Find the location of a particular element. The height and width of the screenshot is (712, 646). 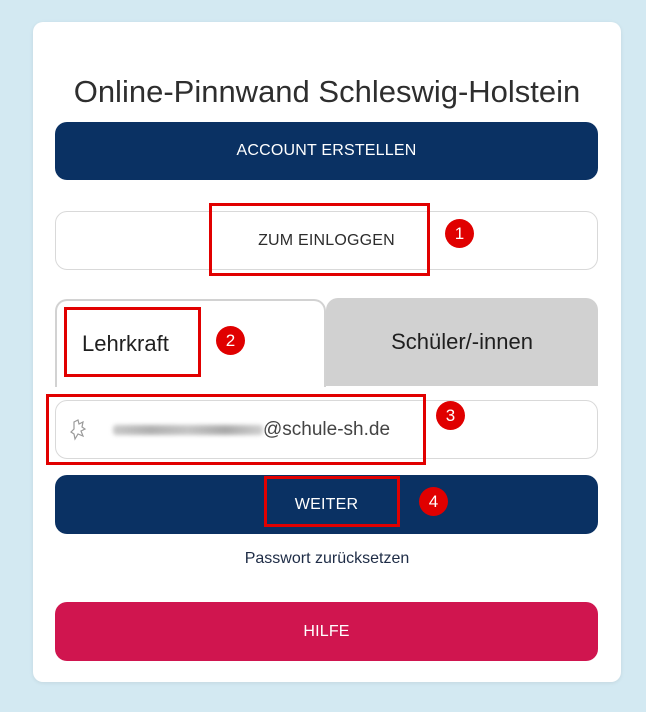

annotation-badge-4: 4 is located at coordinates (433, 501).